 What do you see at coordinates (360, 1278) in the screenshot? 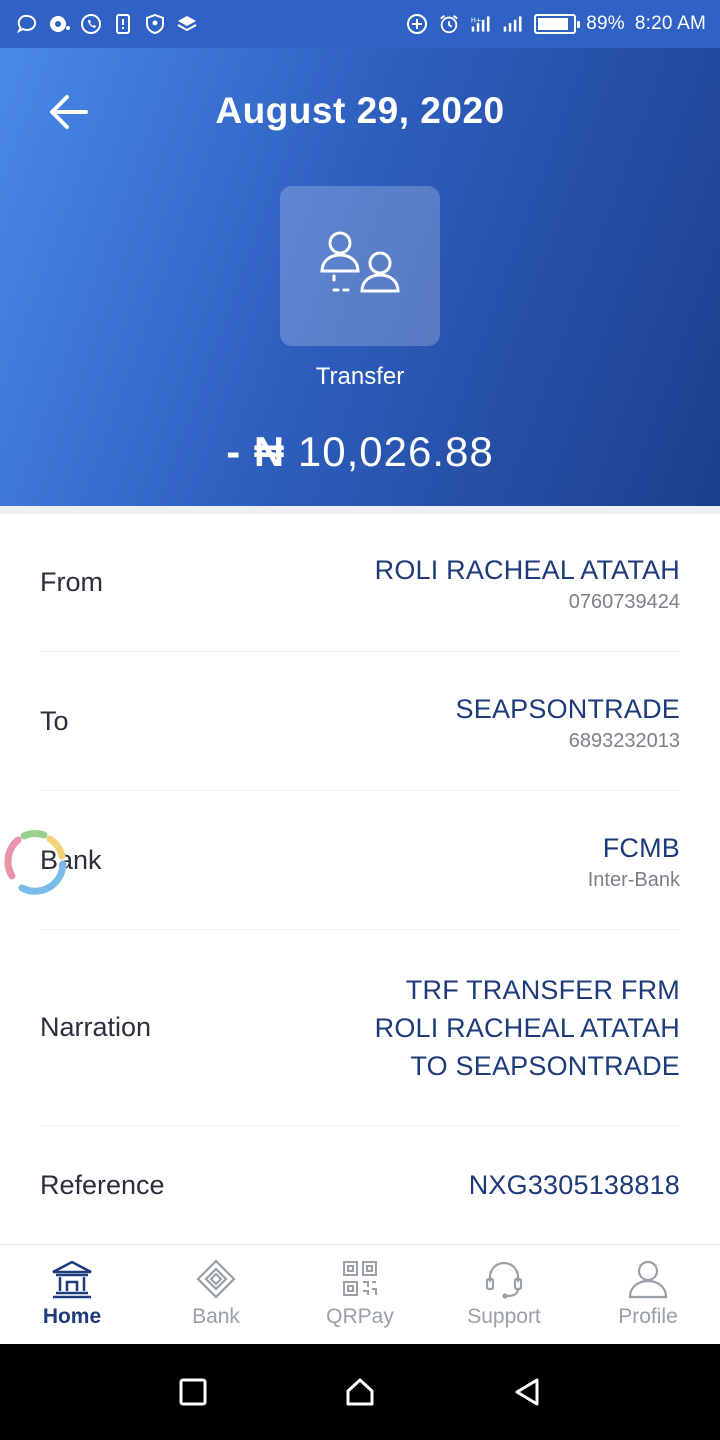
I see `qr-code-icon` at bounding box center [360, 1278].